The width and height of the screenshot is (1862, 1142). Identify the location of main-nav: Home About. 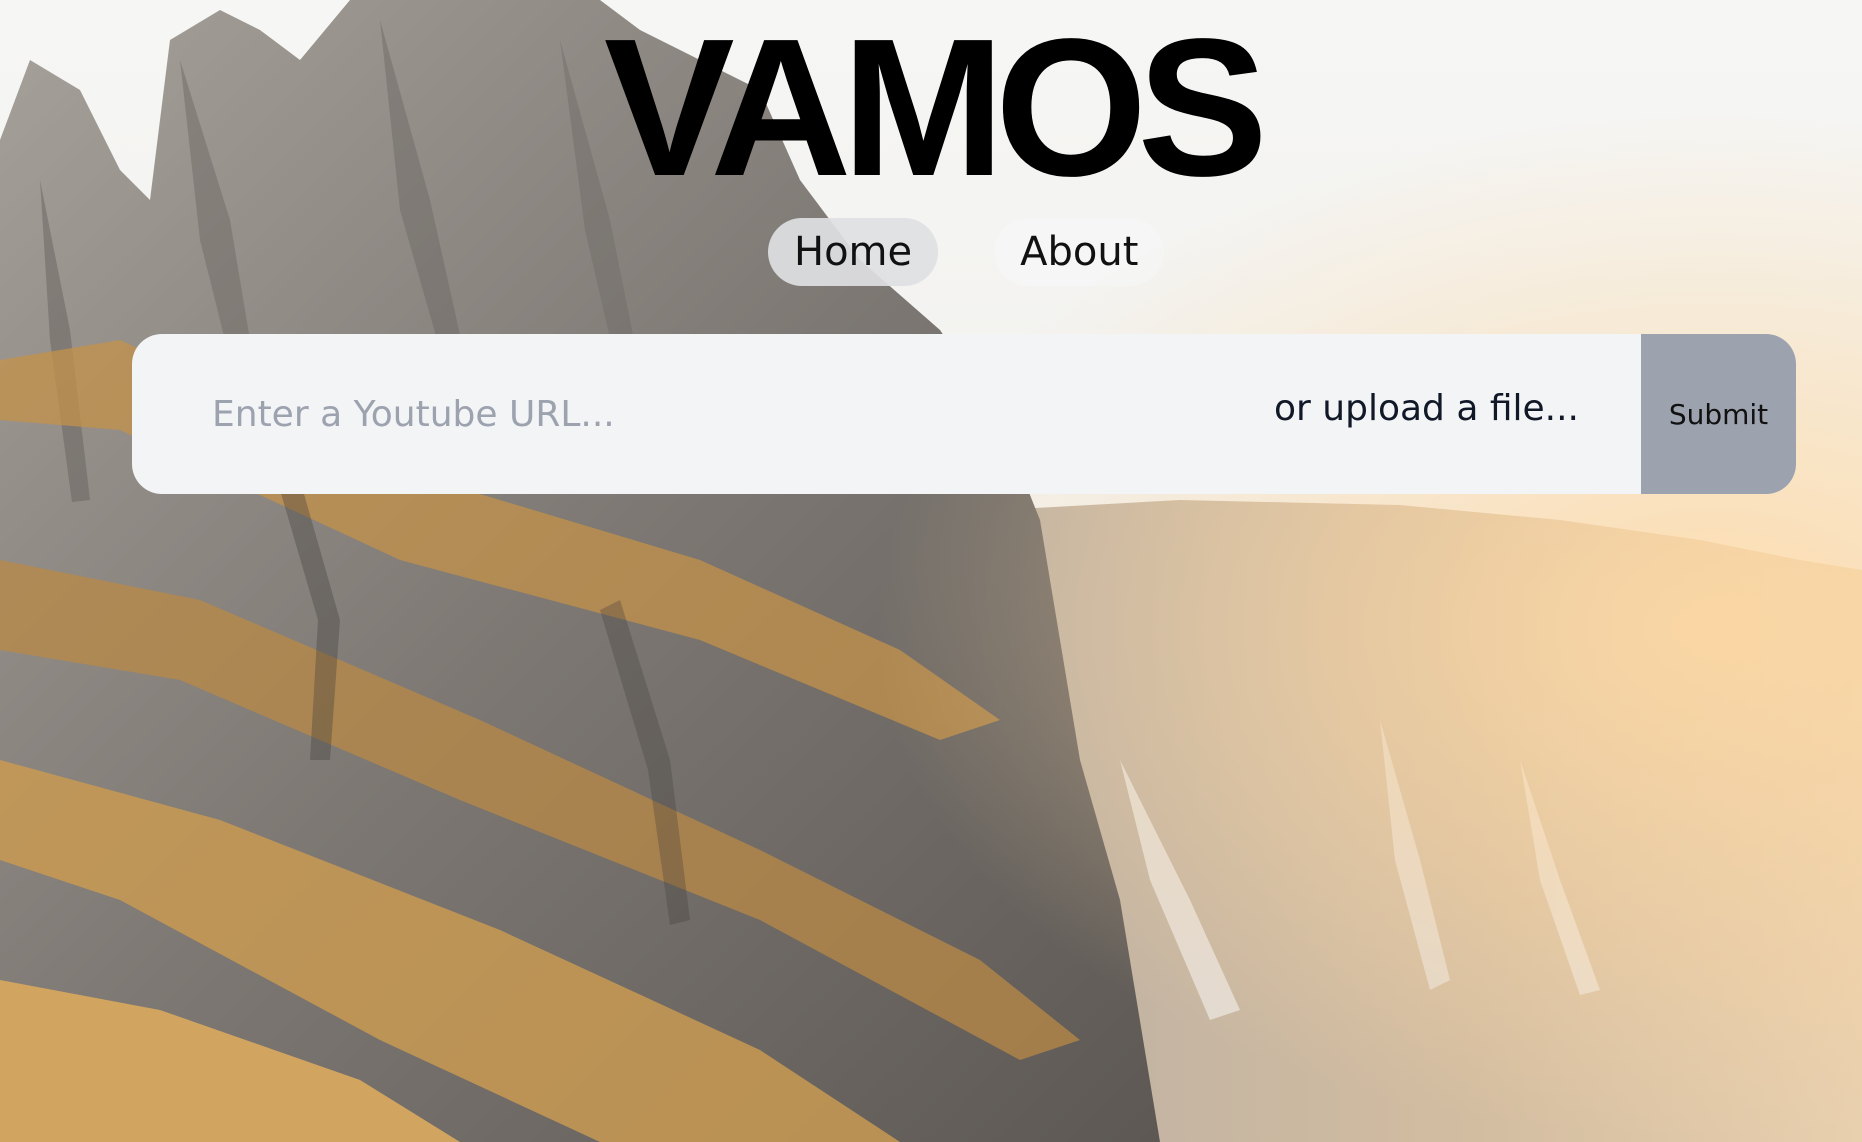
(966, 252).